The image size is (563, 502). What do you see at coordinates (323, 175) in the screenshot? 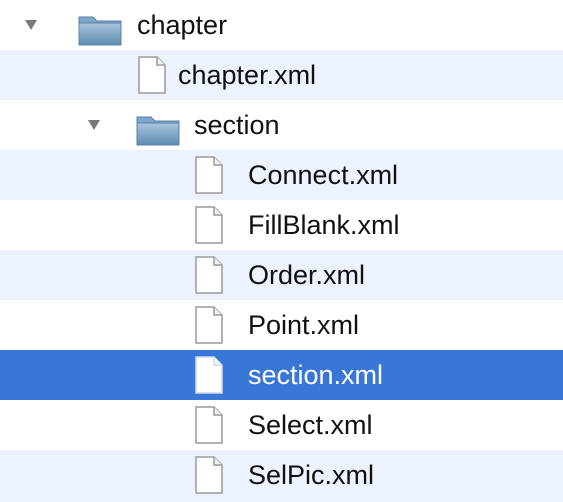
I see `tree-item-label: Connect.xml` at bounding box center [323, 175].